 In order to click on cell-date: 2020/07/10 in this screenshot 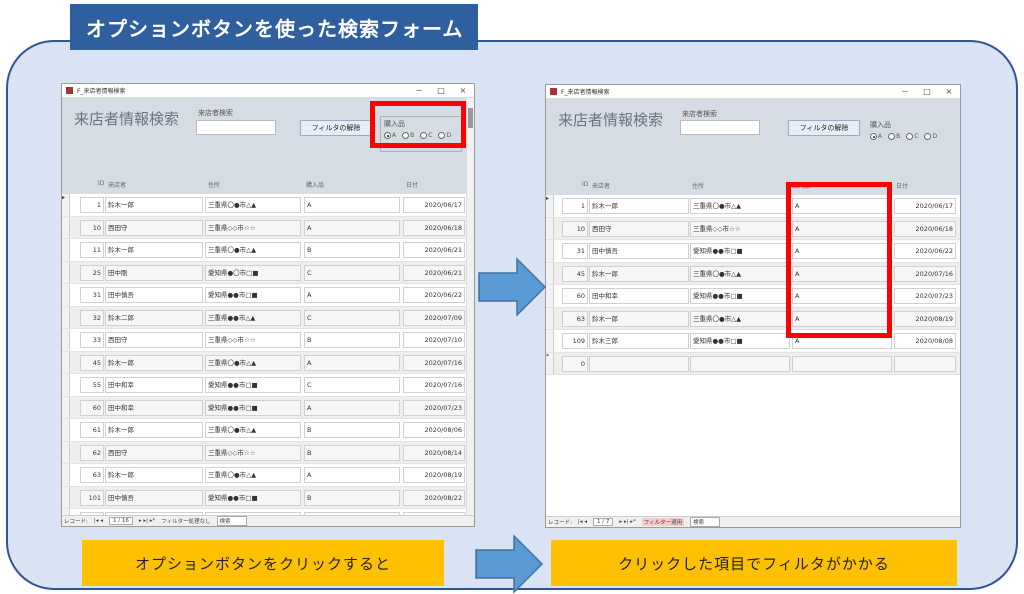, I will do `click(434, 340)`.